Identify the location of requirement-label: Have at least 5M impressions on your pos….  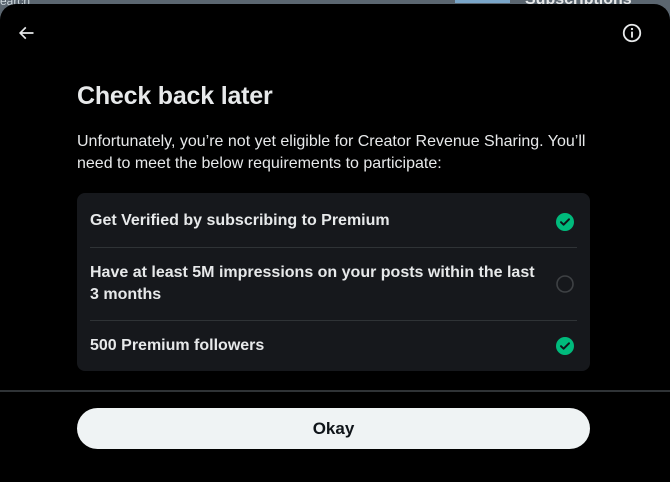
(312, 283).